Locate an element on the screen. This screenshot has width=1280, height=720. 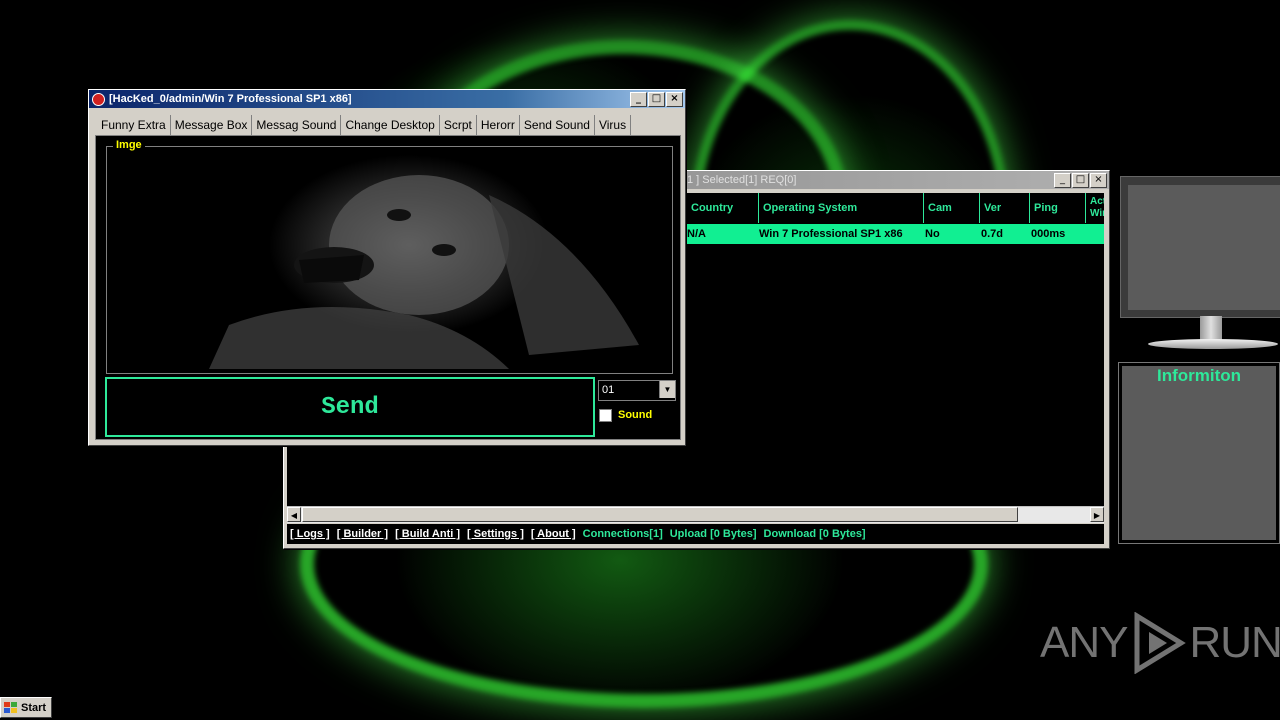
cell-ping: 000ms is located at coordinates (1048, 234).